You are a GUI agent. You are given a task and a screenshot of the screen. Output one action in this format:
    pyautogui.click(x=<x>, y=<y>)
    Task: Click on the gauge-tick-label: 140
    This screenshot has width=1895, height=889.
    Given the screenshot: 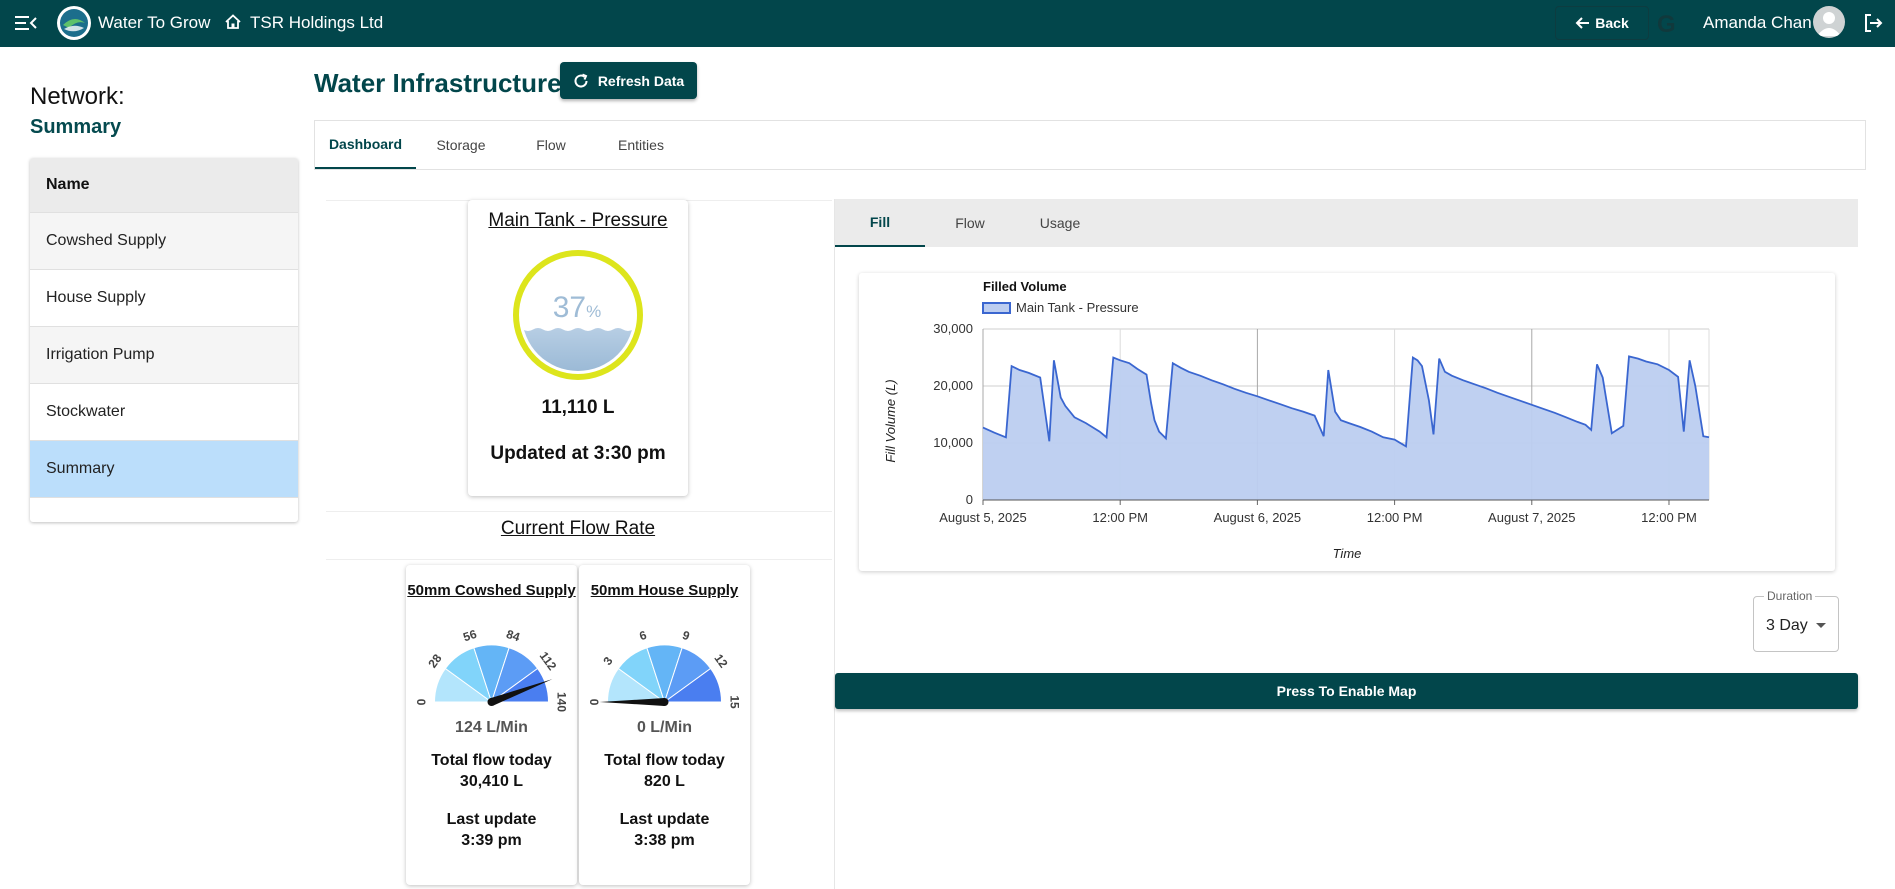 What is the action you would take?
    pyautogui.click(x=561, y=702)
    